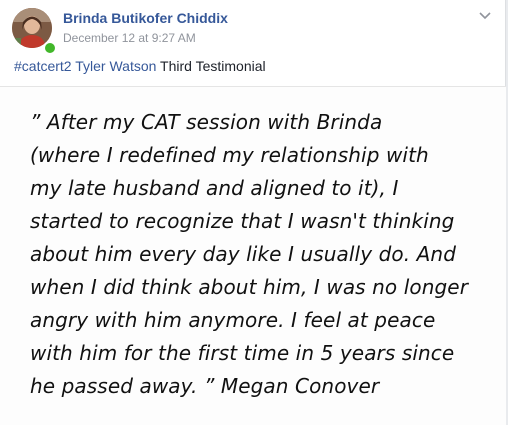 The width and height of the screenshot is (508, 425). What do you see at coordinates (145, 18) in the screenshot?
I see `author-name-link: Brinda Butikofer Chiddix` at bounding box center [145, 18].